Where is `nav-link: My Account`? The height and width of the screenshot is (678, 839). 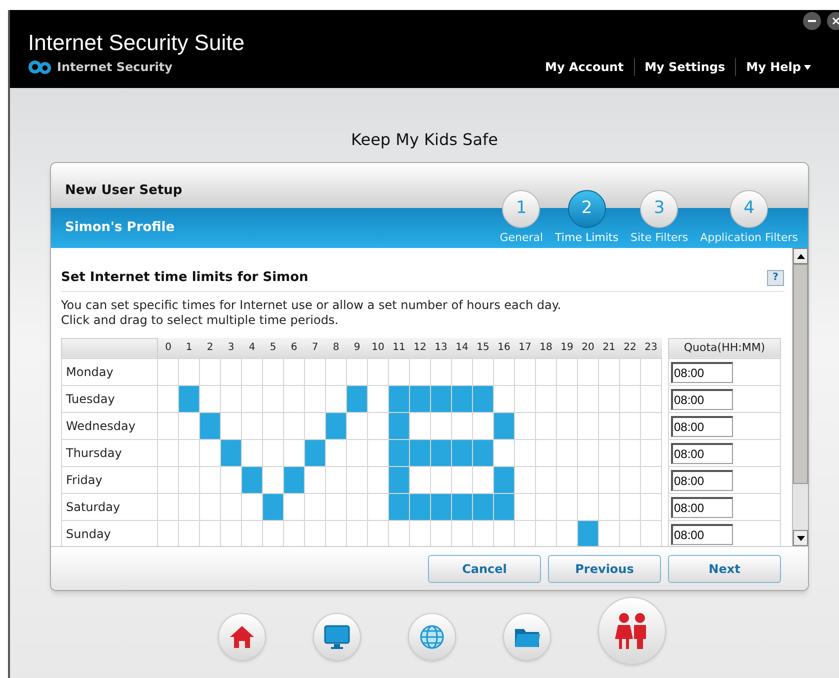
nav-link: My Account is located at coordinates (584, 67).